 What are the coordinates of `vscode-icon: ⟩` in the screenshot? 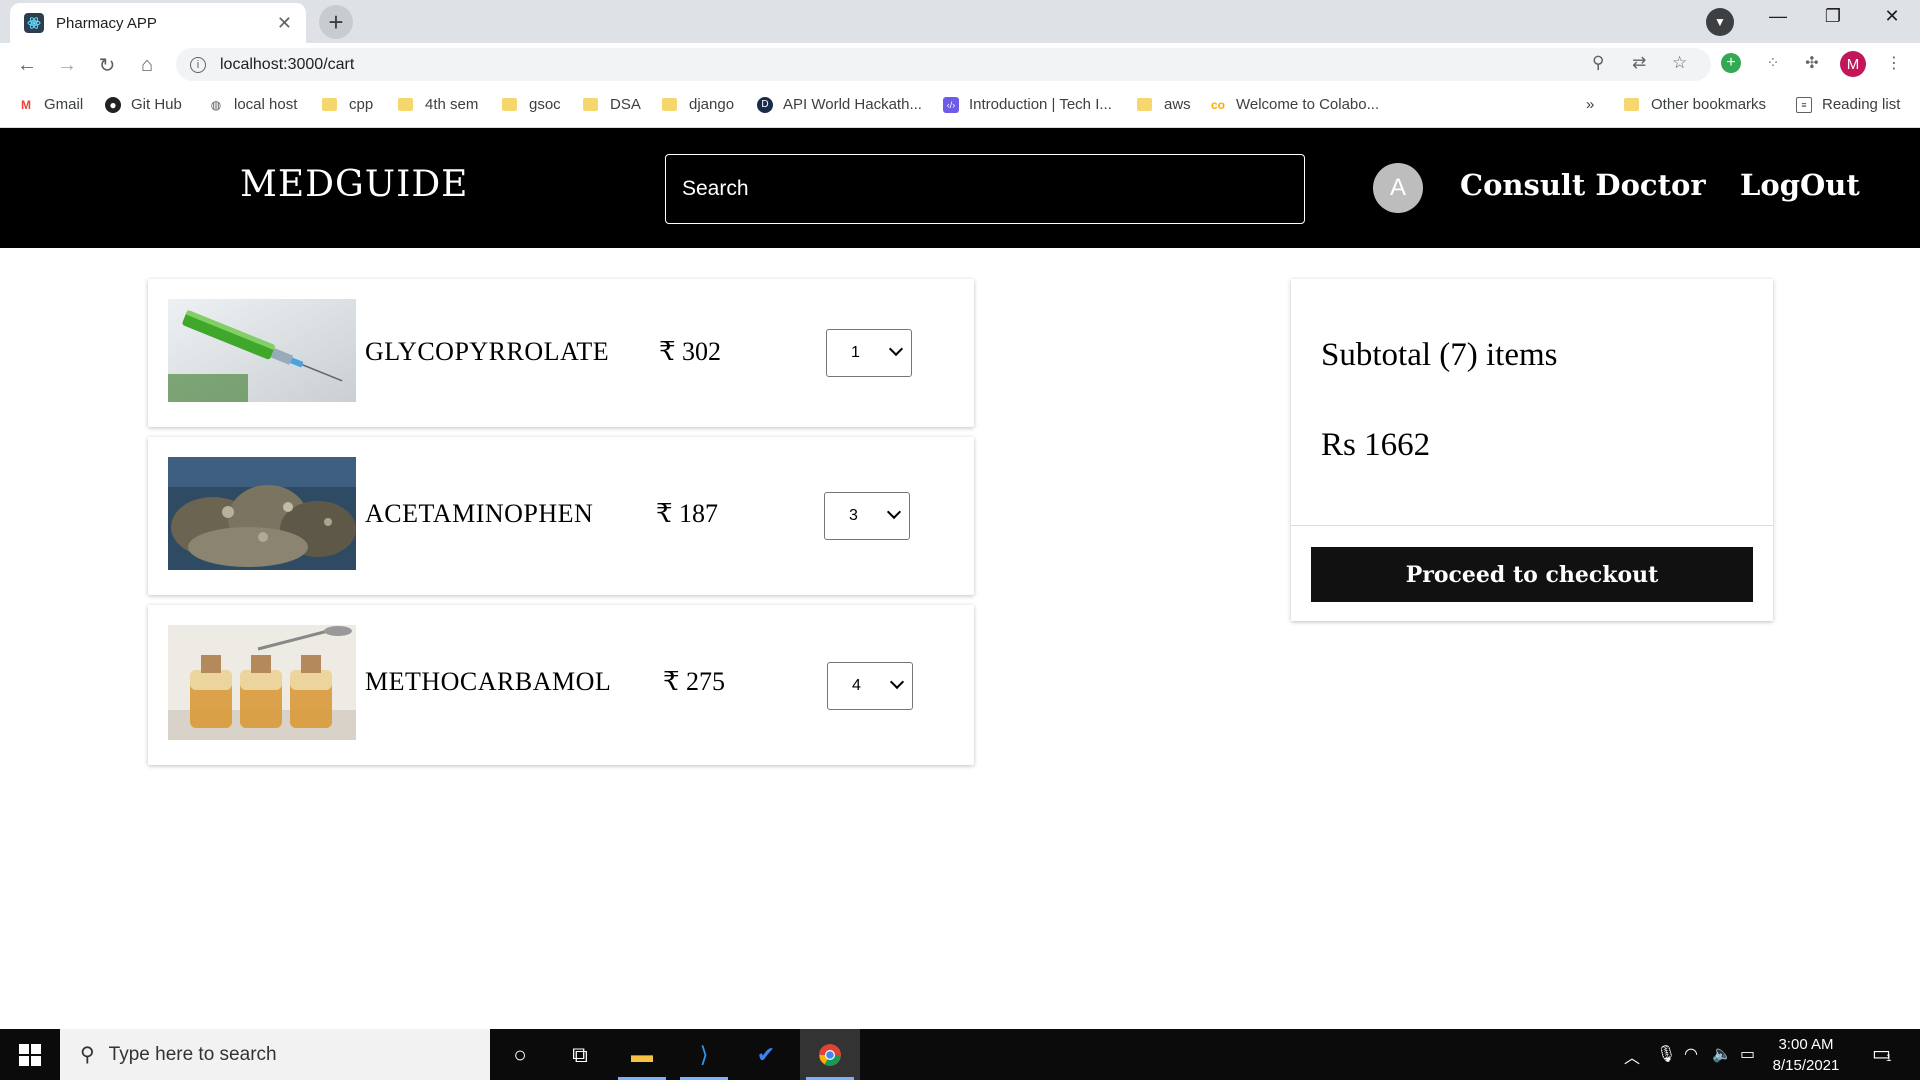 It's located at (704, 1054).